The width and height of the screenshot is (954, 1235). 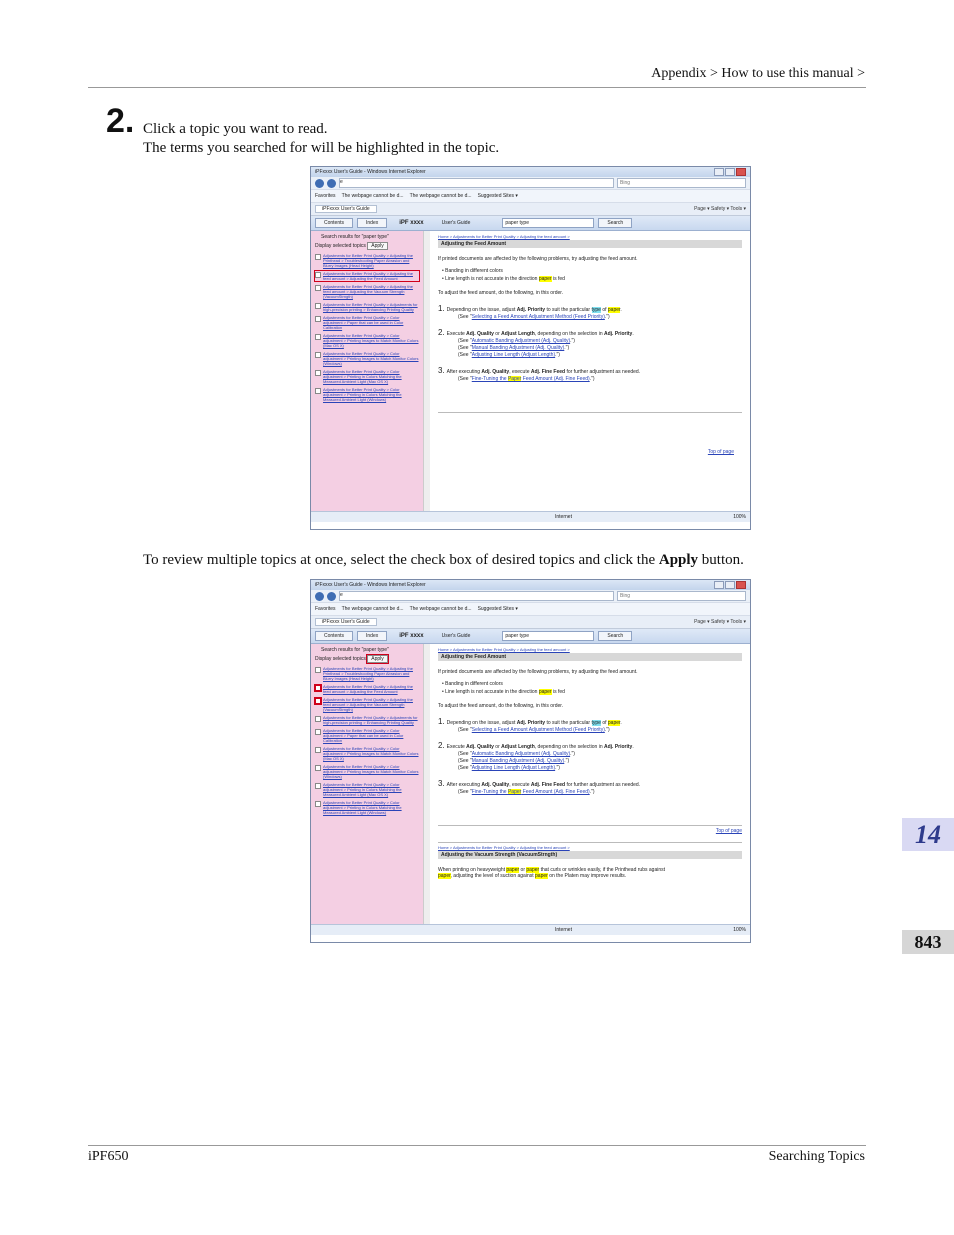 I want to click on minimize-icon, so click(x=719, y=172).